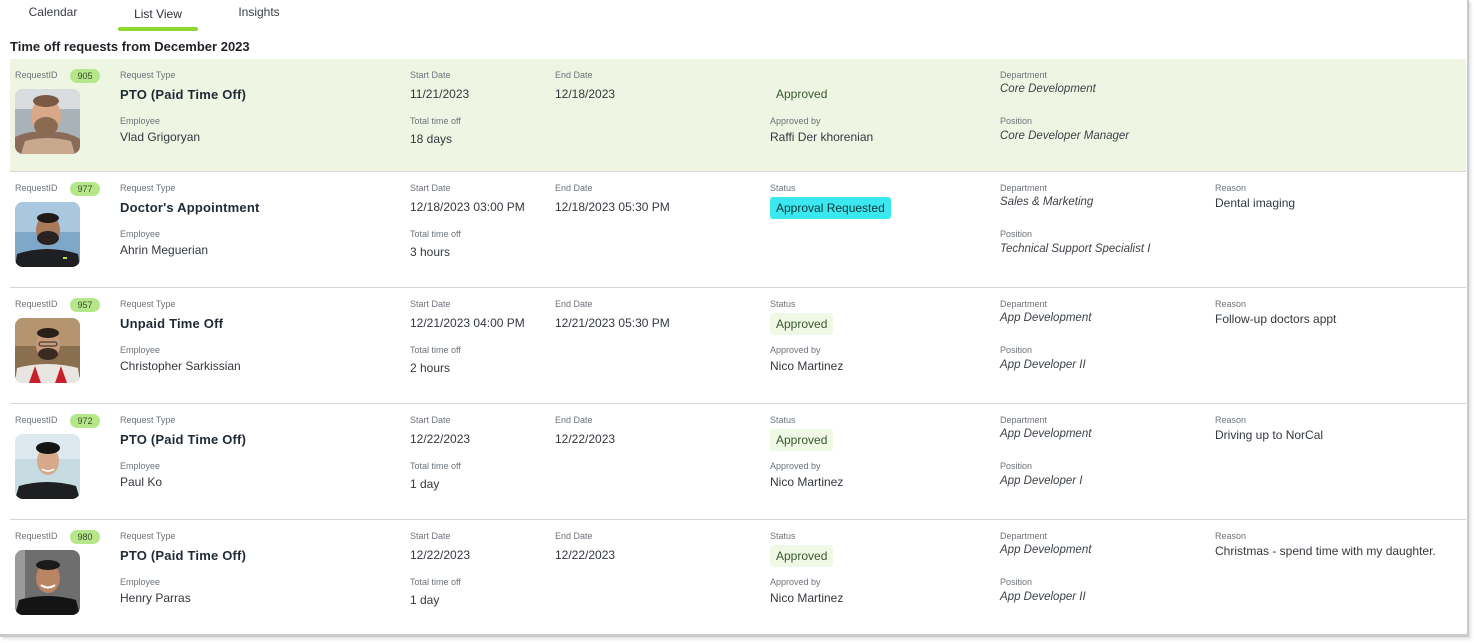  Describe the element at coordinates (612, 323) in the screenshot. I see `end-date-value: 12/21/2023 05:30 PM` at that location.